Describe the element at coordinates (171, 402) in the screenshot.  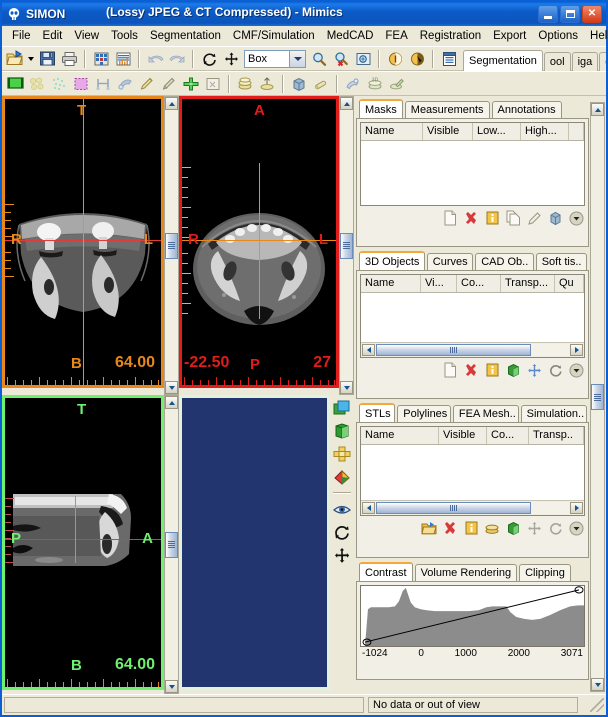
I see `sagittal-scroll-up-icon` at that location.